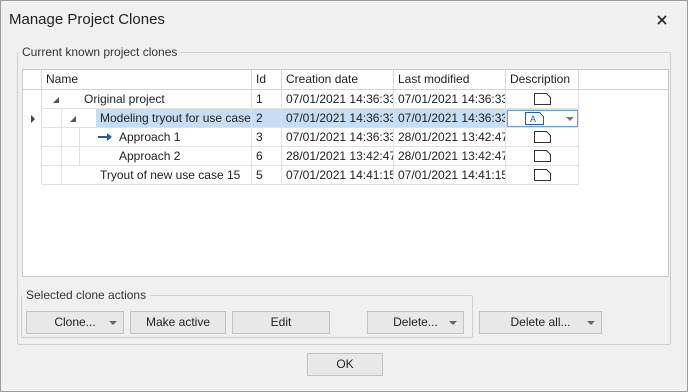 The height and width of the screenshot is (392, 688). I want to click on cell-last-modified: 07/01/2021 14:41:15, so click(450, 175).